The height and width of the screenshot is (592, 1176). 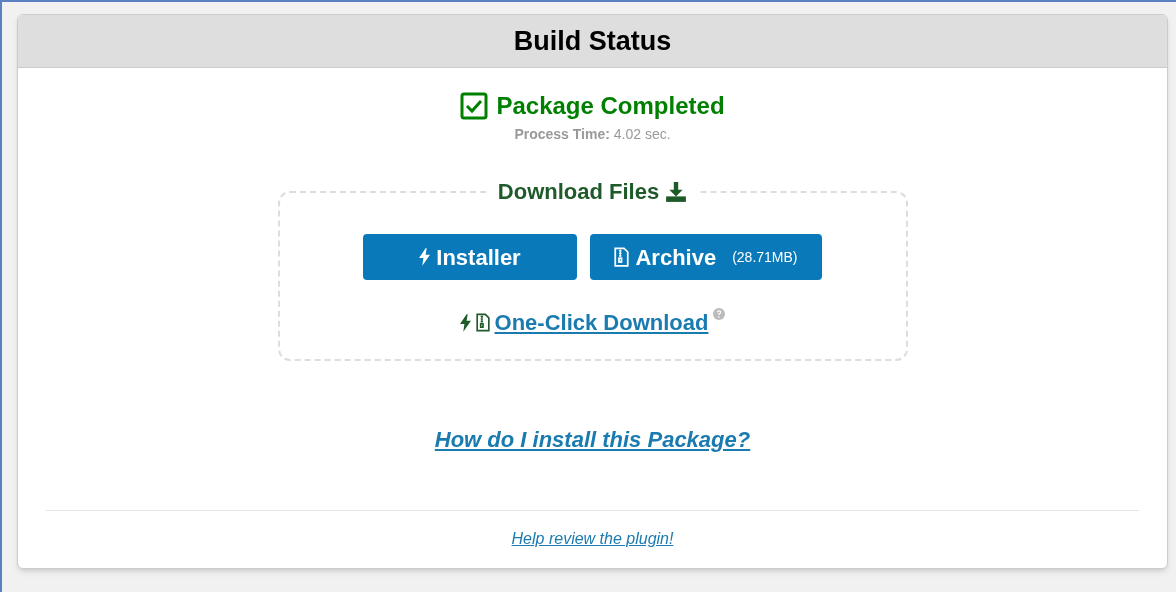 I want to click on install-help-link: How do I install this Package?, so click(x=592, y=439).